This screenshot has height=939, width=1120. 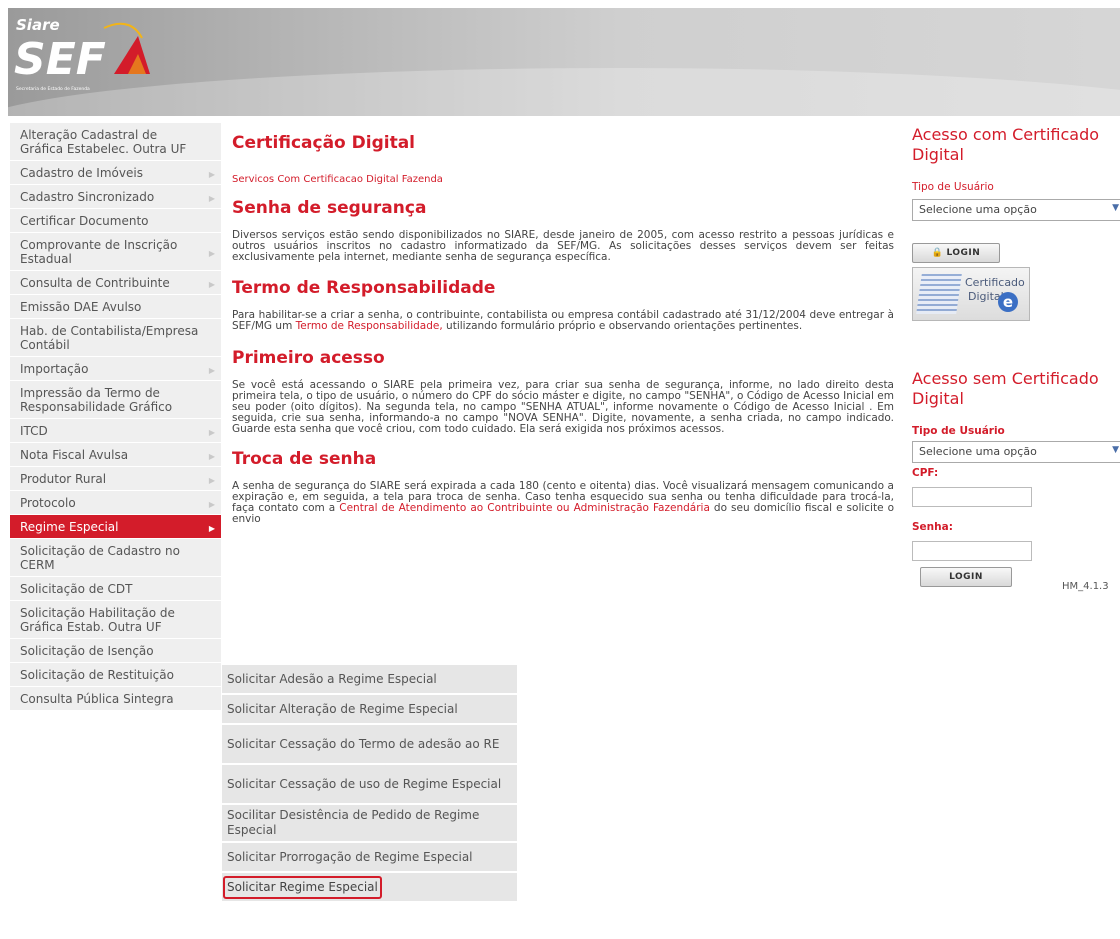 I want to click on menu-item-label: Solicitação de Isenção, so click(x=87, y=650).